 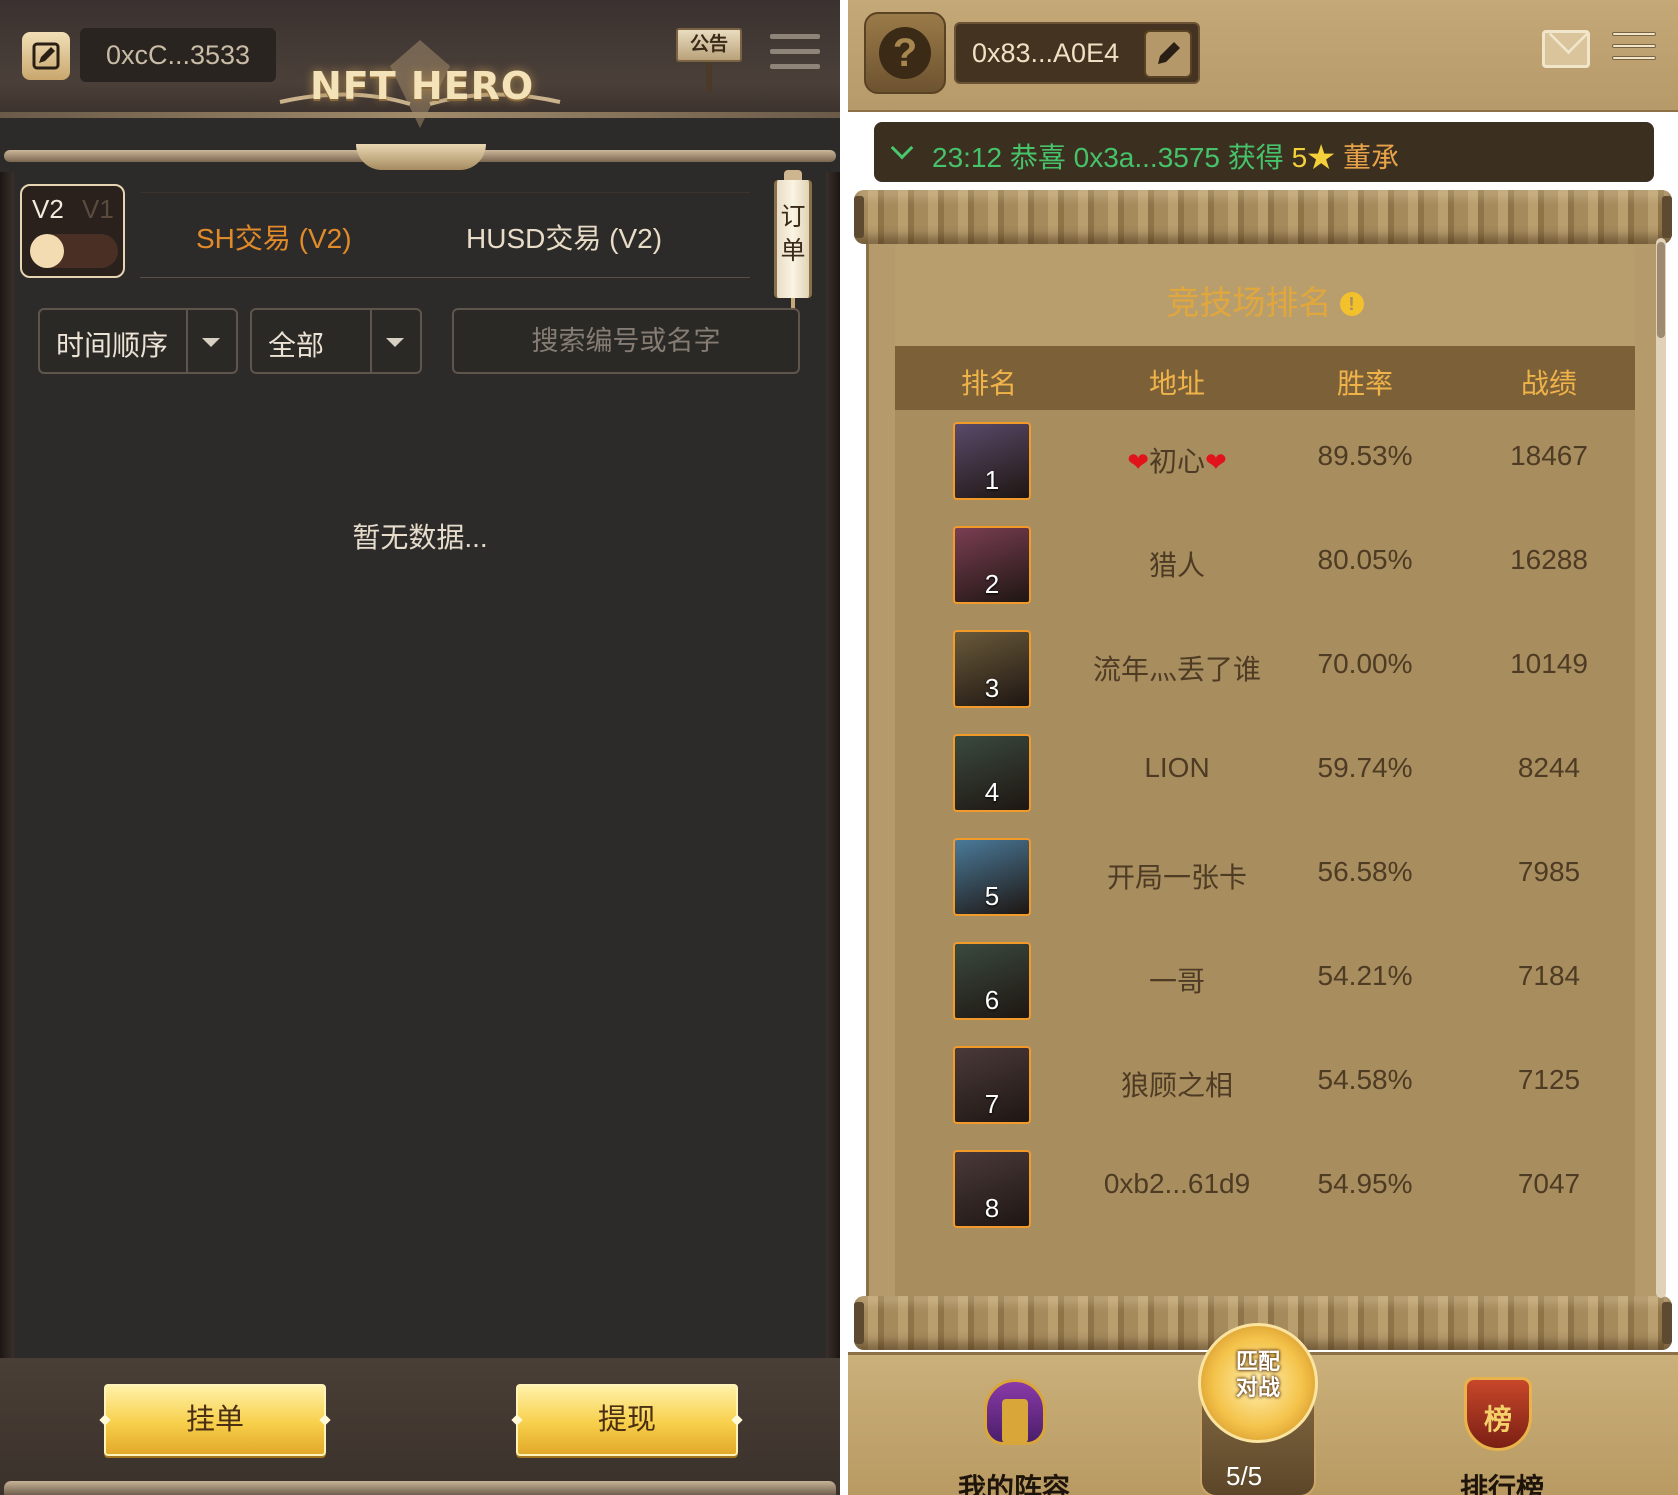 What do you see at coordinates (627, 1420) in the screenshot?
I see `withdraw-button: 提现` at bounding box center [627, 1420].